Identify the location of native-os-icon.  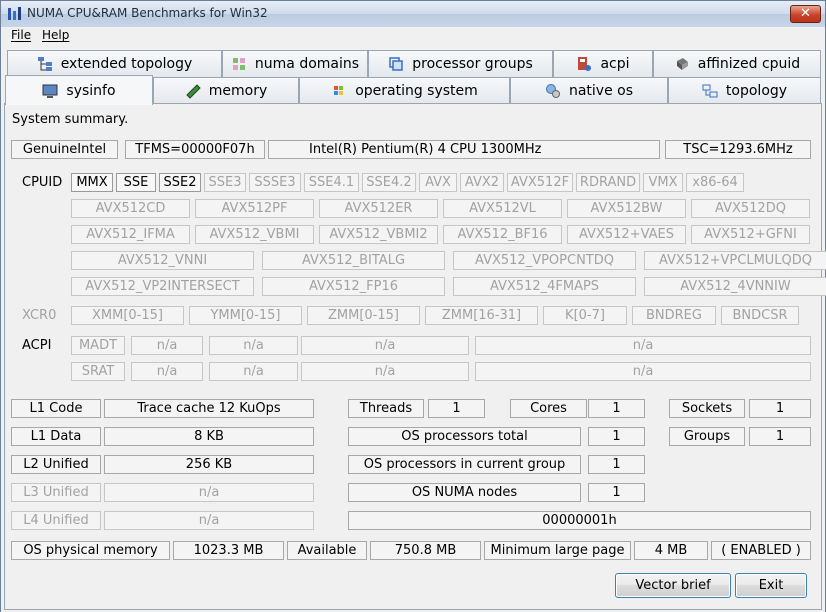
(552, 91).